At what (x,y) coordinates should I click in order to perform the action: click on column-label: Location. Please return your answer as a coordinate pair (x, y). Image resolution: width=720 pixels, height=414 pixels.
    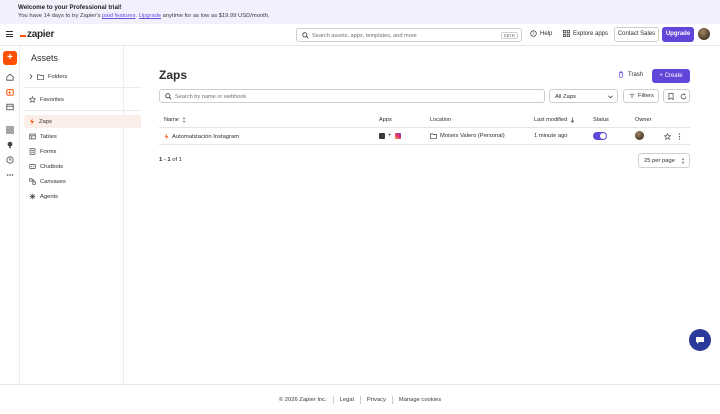
    Looking at the image, I should click on (441, 120).